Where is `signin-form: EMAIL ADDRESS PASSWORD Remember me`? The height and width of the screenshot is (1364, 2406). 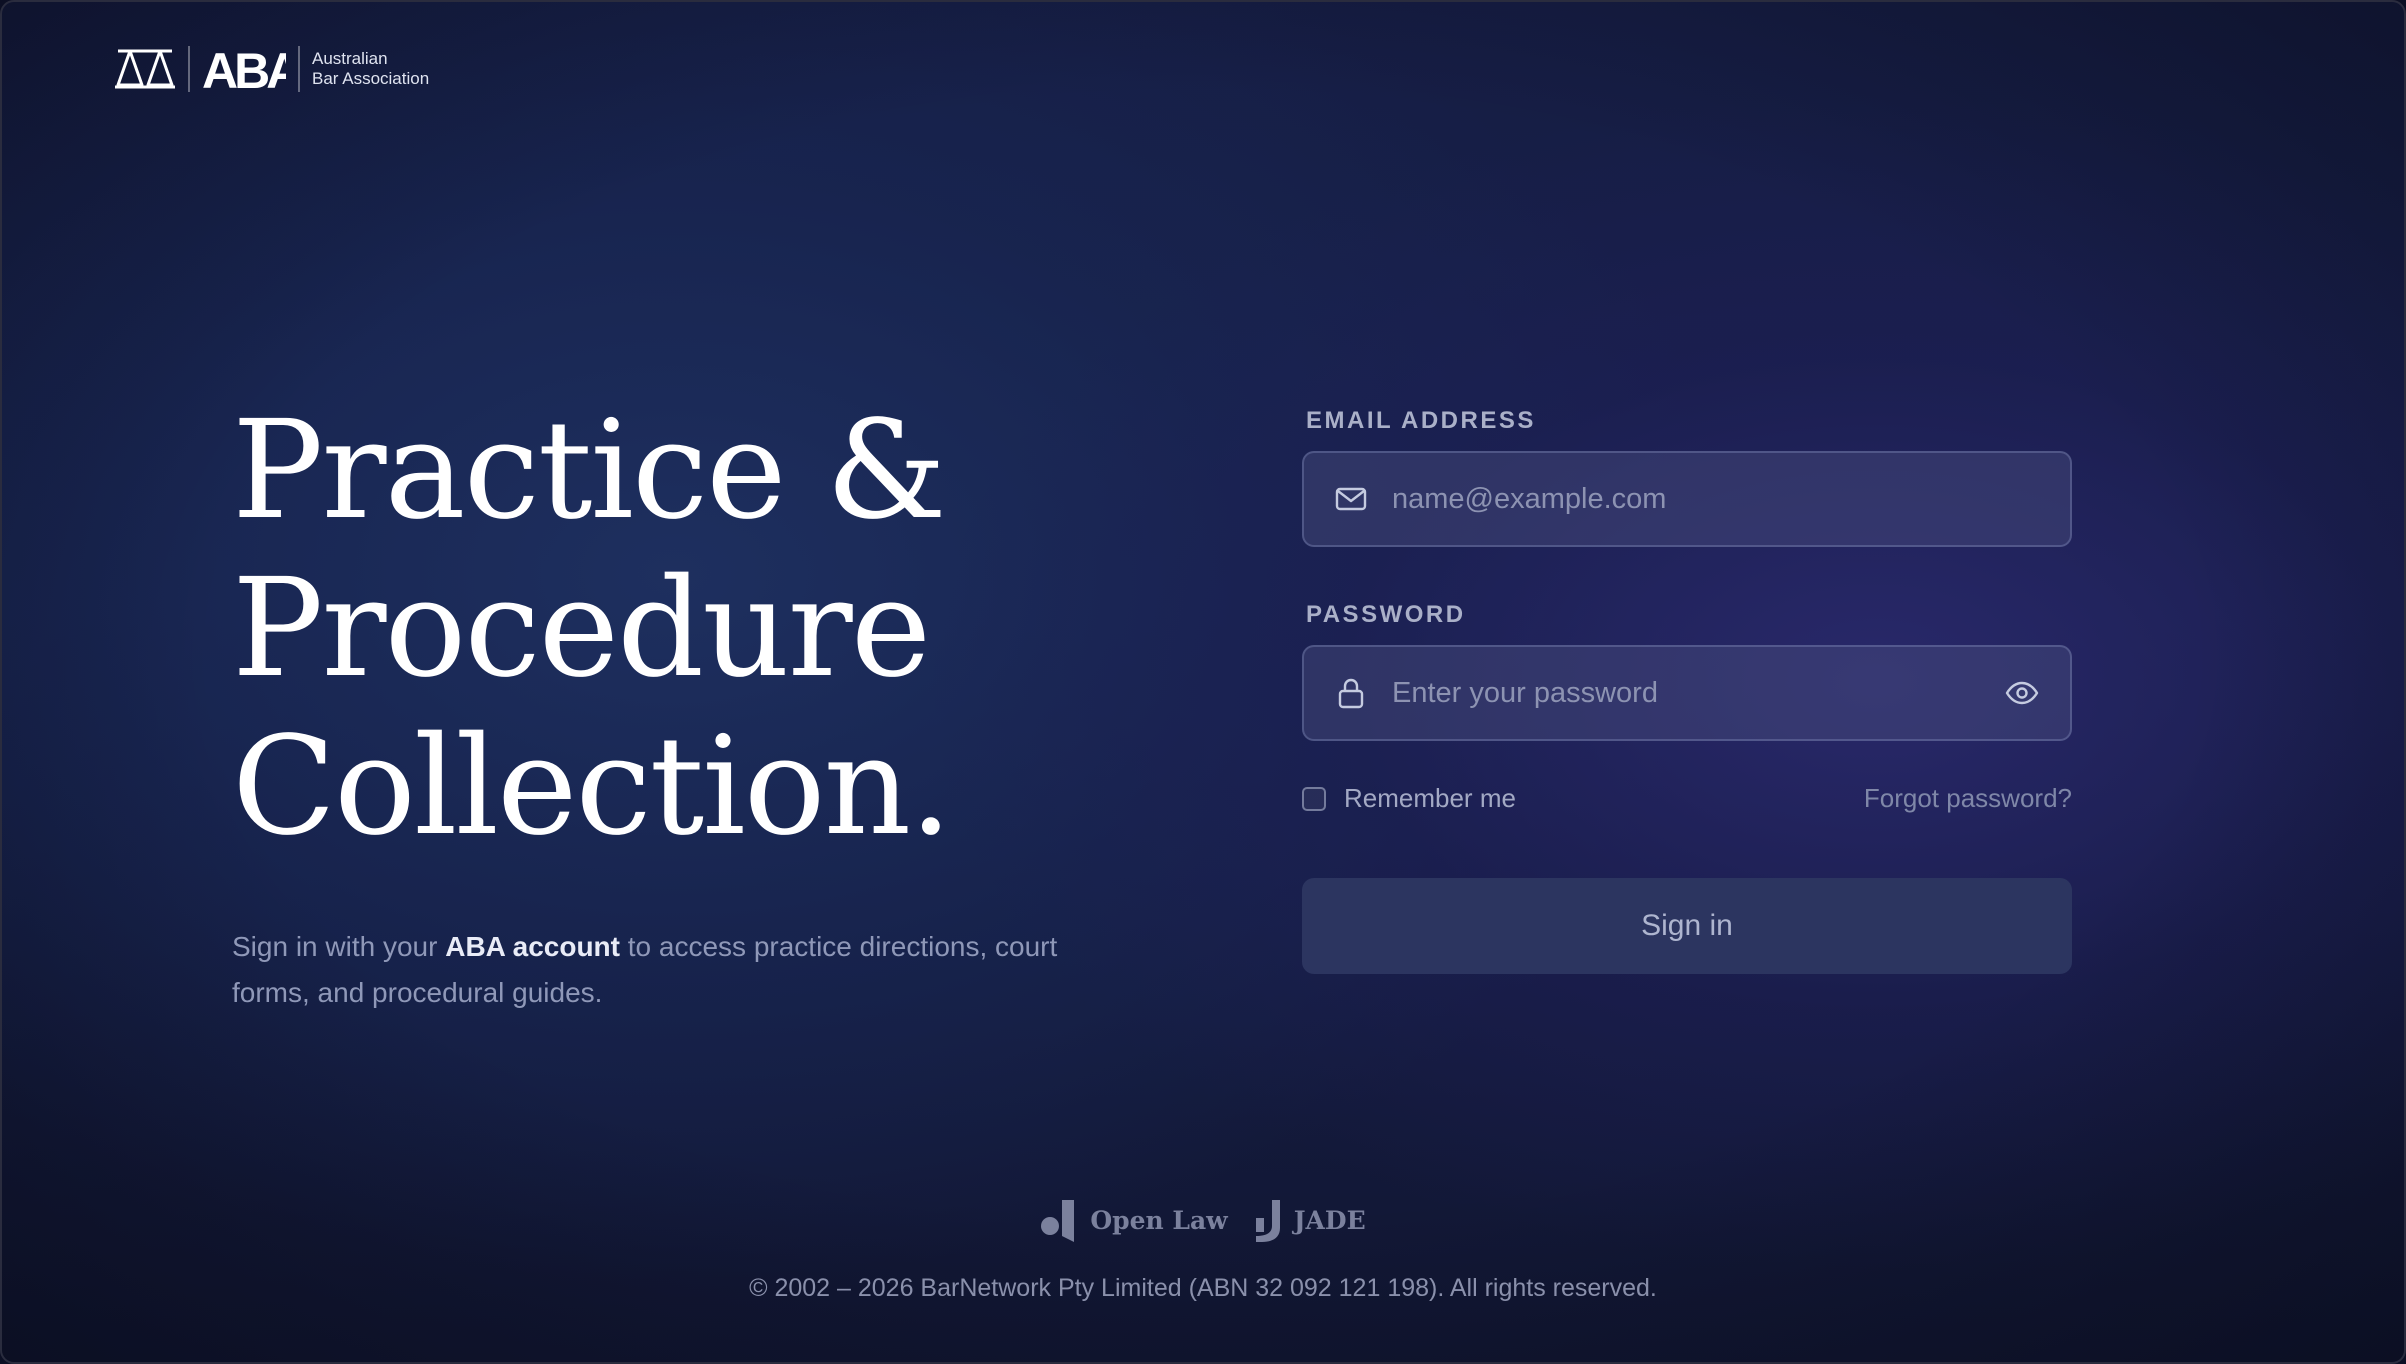
signin-form: EMAIL ADDRESS PASSWORD Remember me is located at coordinates (1687, 690).